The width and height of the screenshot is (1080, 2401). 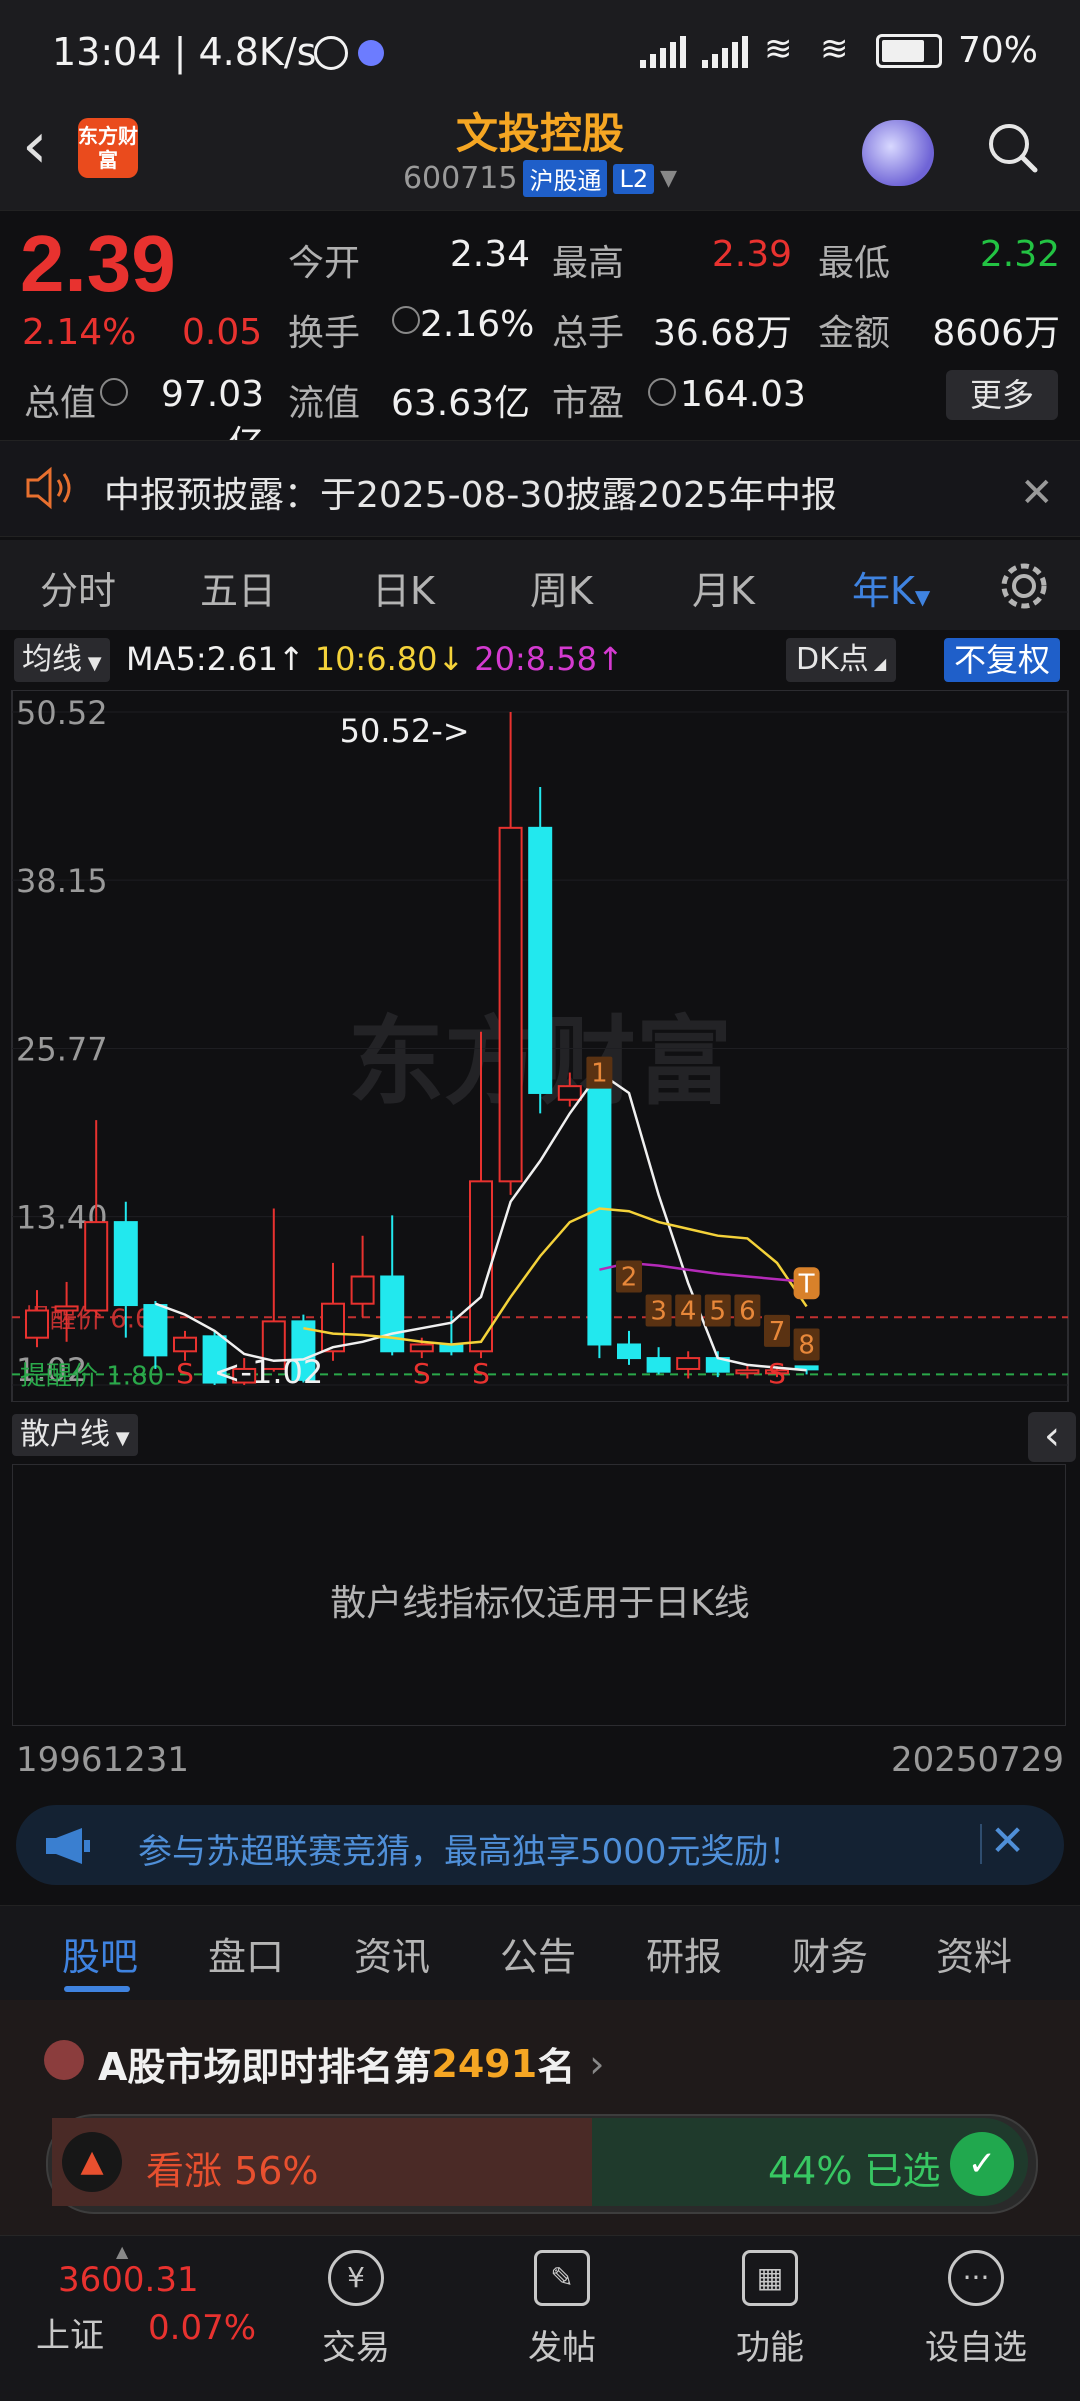 What do you see at coordinates (565, 178) in the screenshot?
I see `hgt-tag: 沪股通` at bounding box center [565, 178].